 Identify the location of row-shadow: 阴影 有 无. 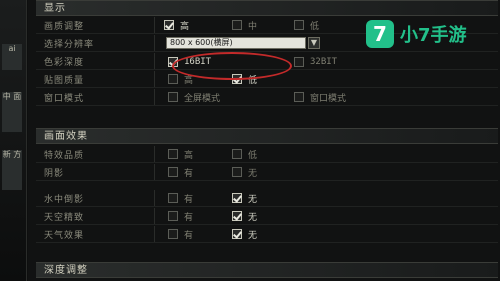
(267, 172).